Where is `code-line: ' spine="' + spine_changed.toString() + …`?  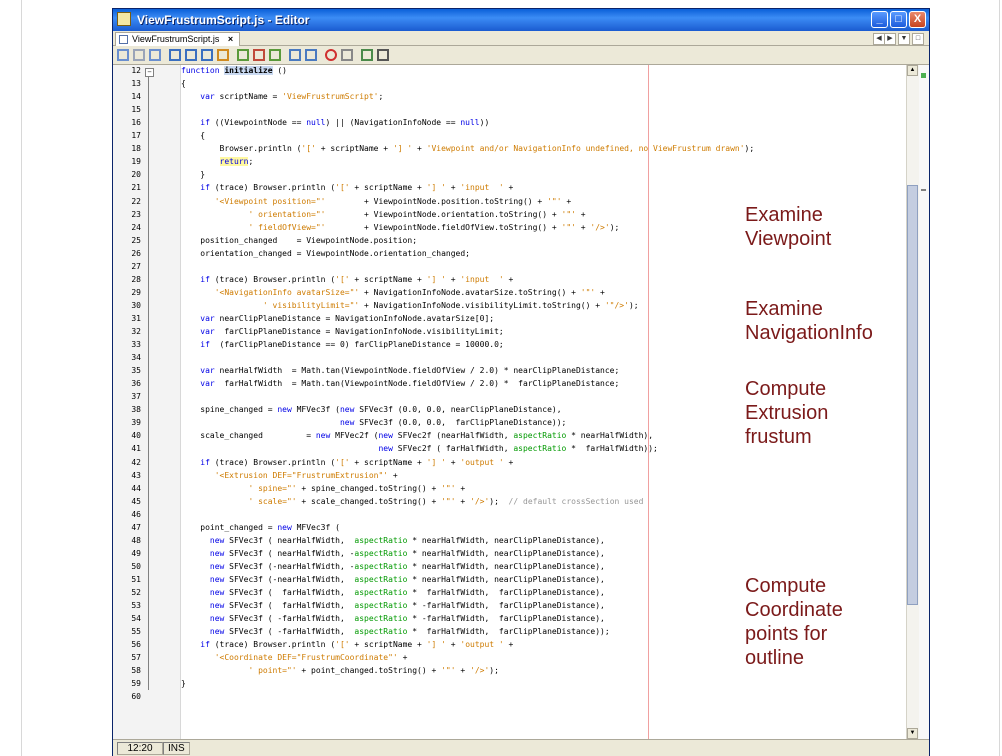
code-line: ' spine="' + spine_changed.toString() + … is located at coordinates (323, 488).